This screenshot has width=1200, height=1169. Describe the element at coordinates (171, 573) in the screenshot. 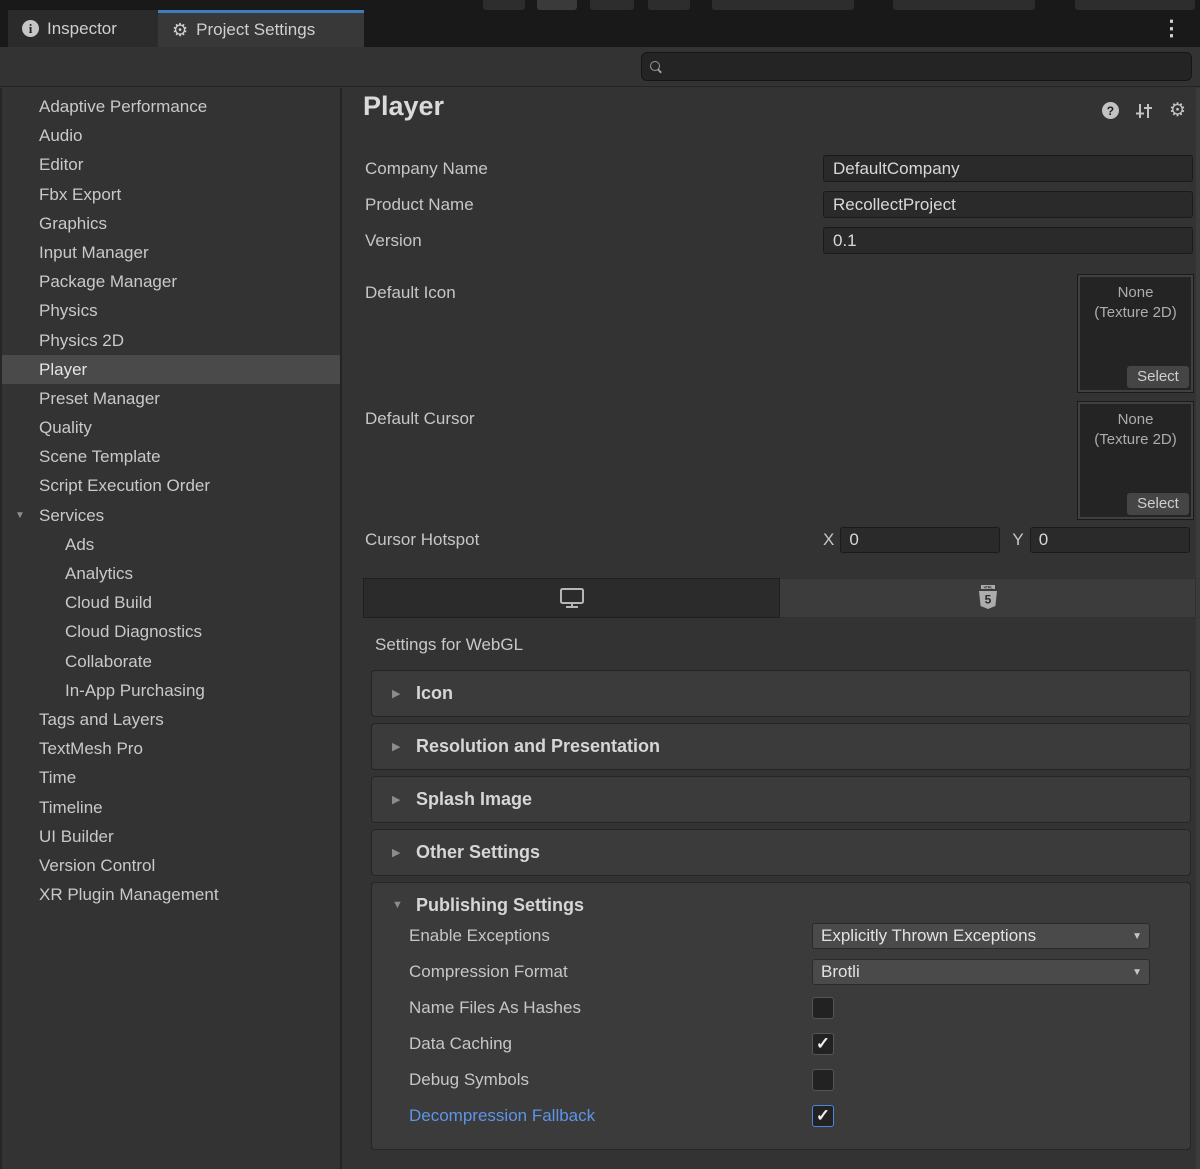

I see `sidebar-item-analytics: Analytics` at that location.